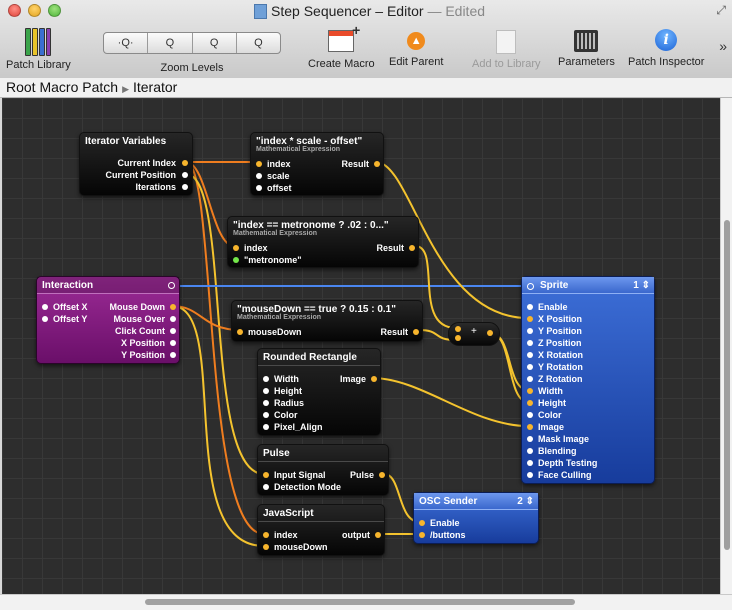 This screenshot has width=732, height=610. Describe the element at coordinates (474, 334) in the screenshot. I see `add-operation-node: +` at that location.